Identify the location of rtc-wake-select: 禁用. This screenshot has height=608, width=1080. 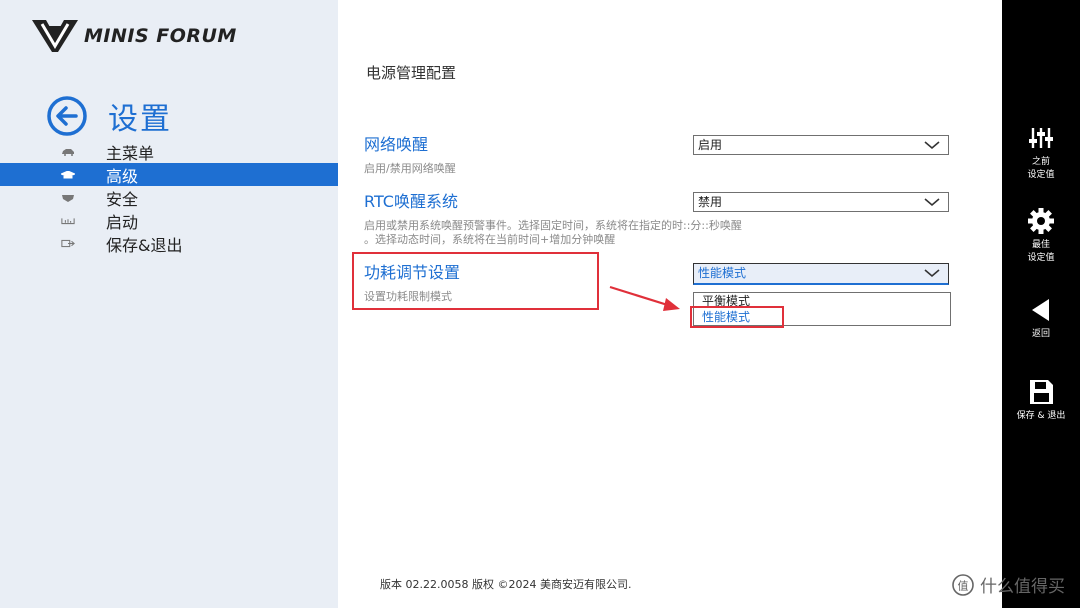
(821, 202).